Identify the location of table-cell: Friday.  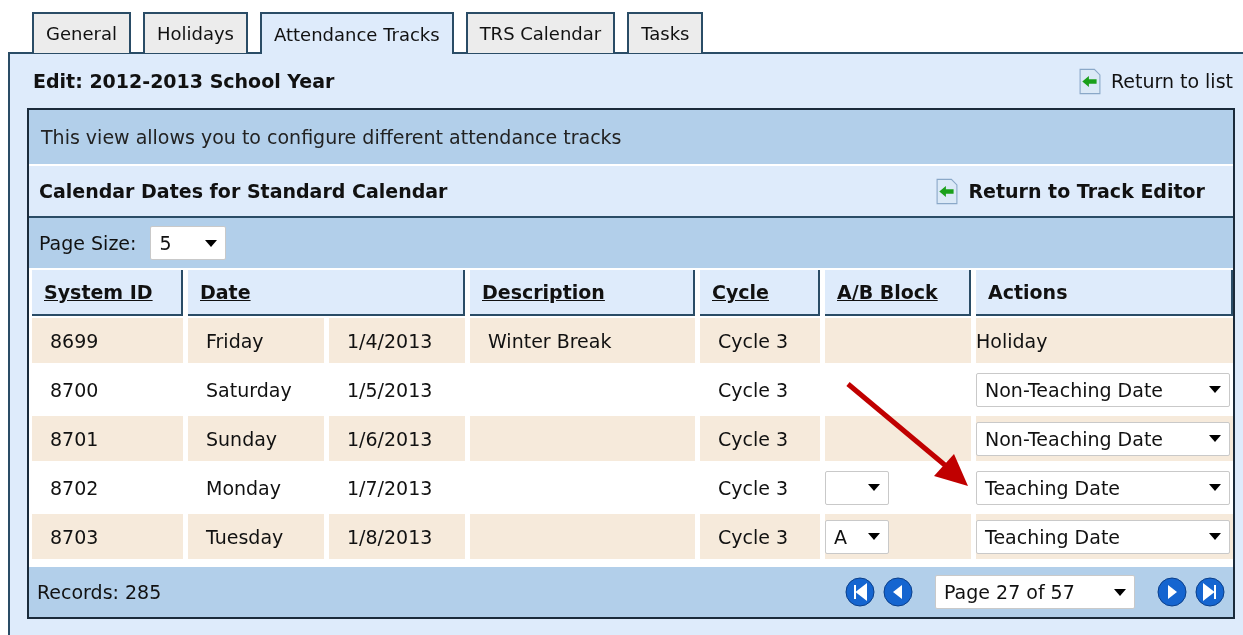
(256, 340).